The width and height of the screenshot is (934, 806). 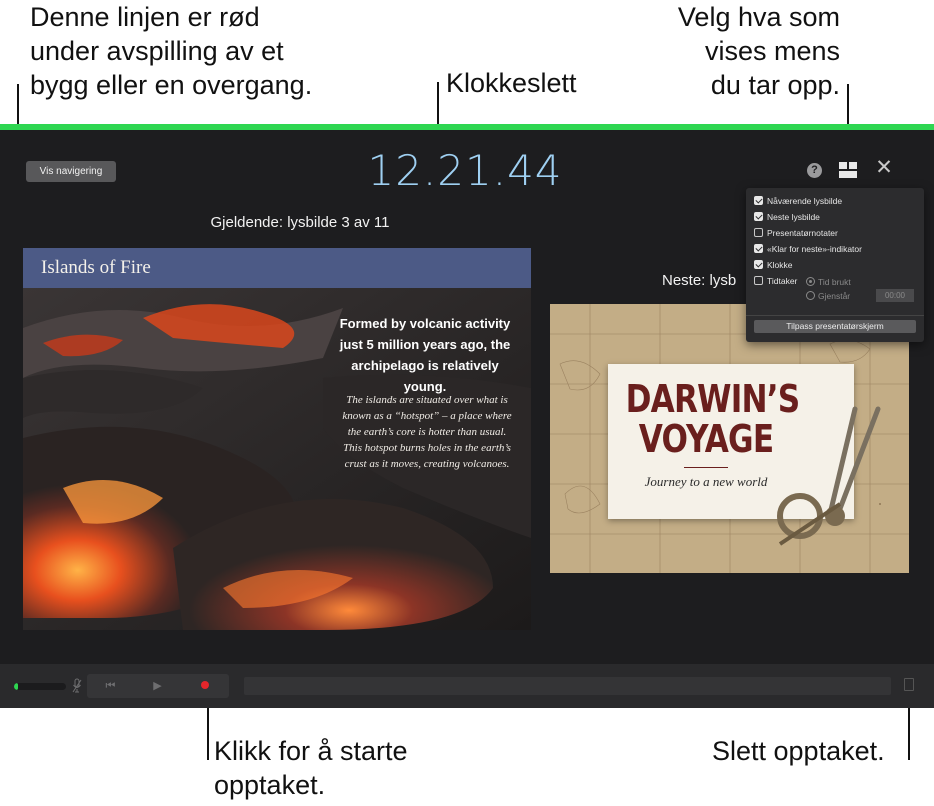 I want to click on menu-option-ready-indicator: «Klar for neste»-indikator, so click(x=808, y=249).